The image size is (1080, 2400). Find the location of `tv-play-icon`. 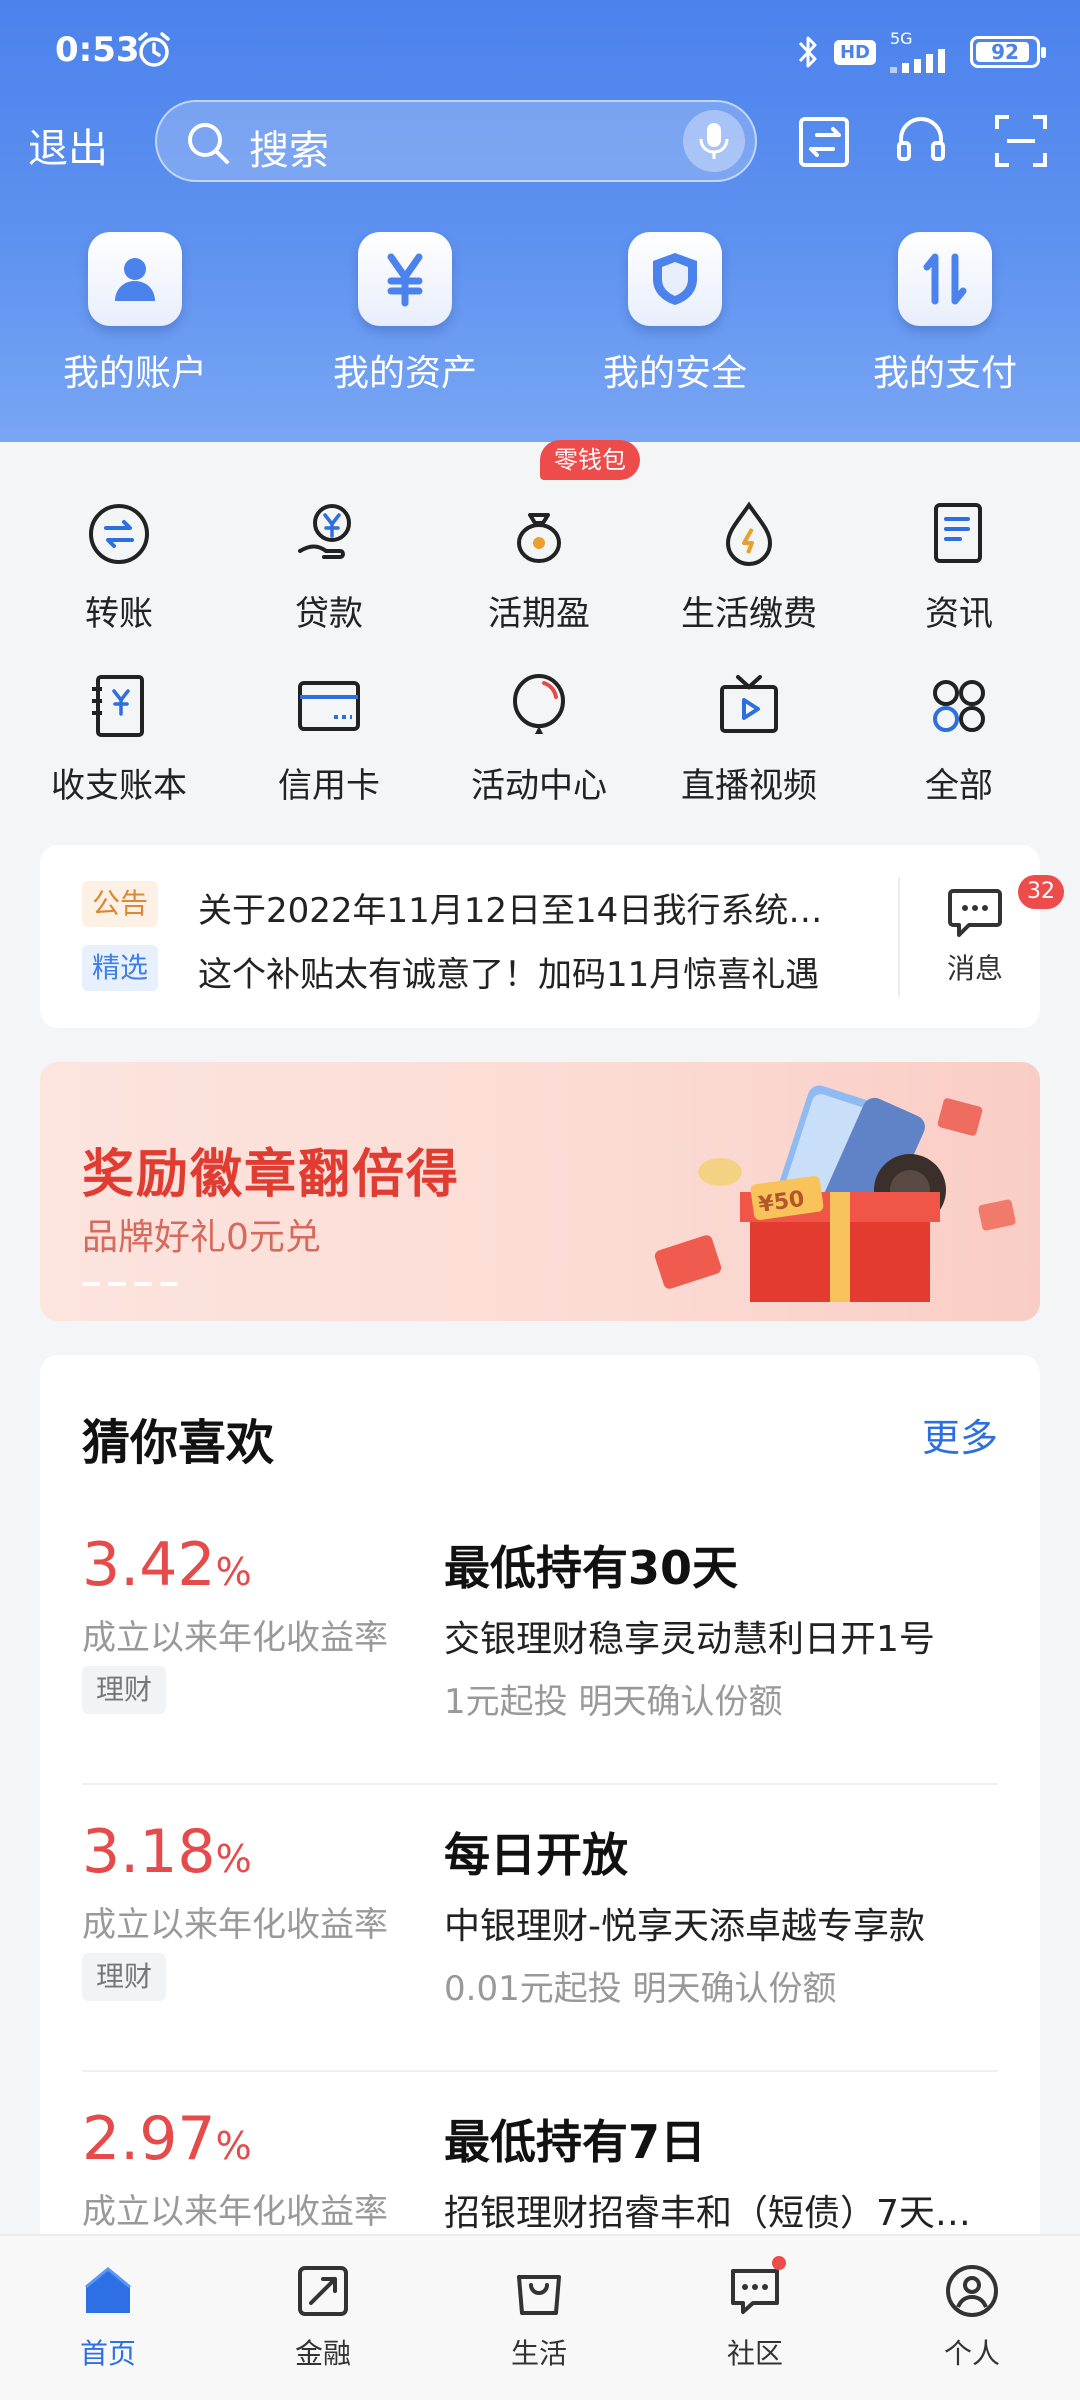

tv-play-icon is located at coordinates (749, 706).